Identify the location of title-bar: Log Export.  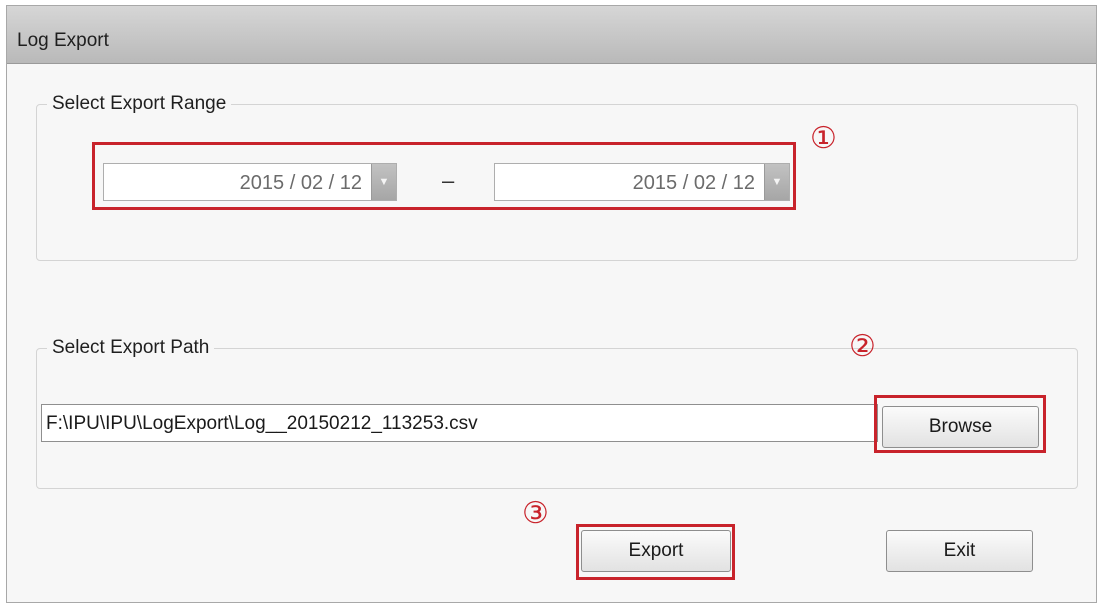
(551, 35).